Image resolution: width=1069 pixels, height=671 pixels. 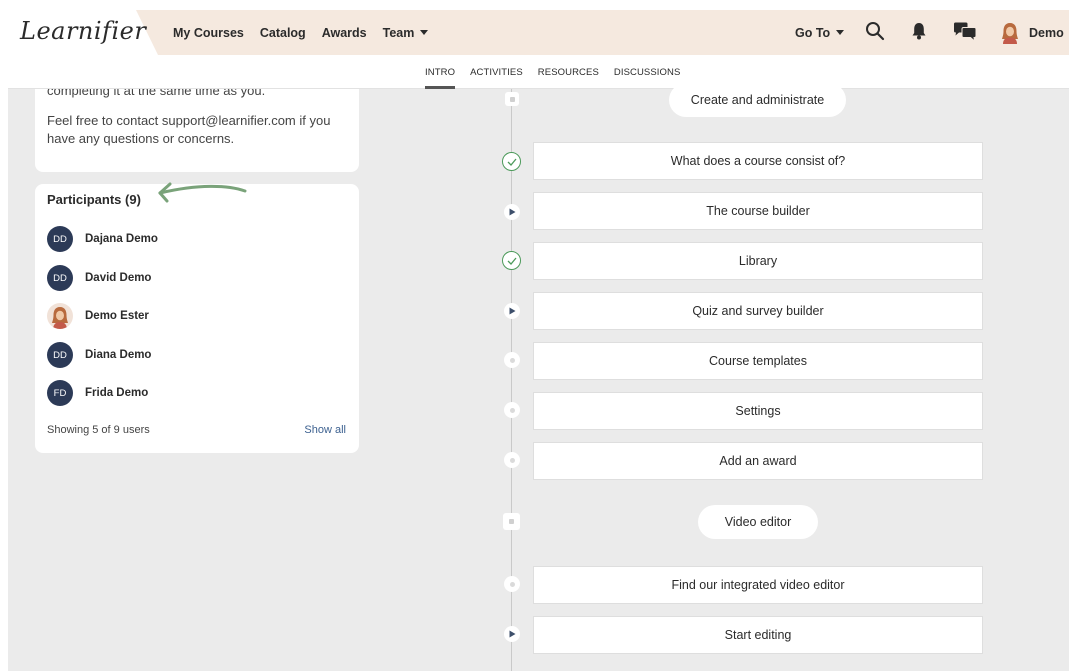 I want to click on search-icon, so click(x=875, y=33).